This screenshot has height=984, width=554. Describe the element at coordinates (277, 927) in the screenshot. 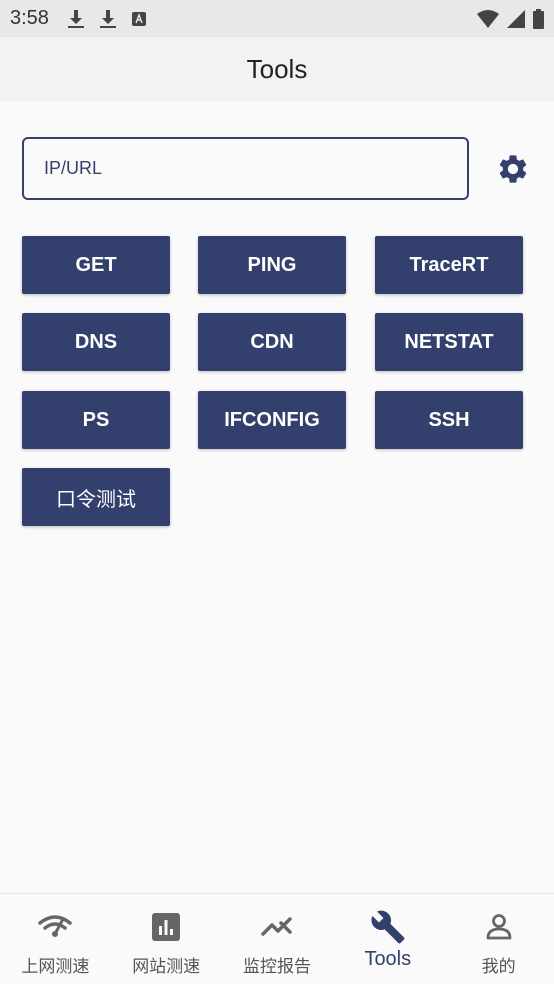

I see `trend-icon` at that location.